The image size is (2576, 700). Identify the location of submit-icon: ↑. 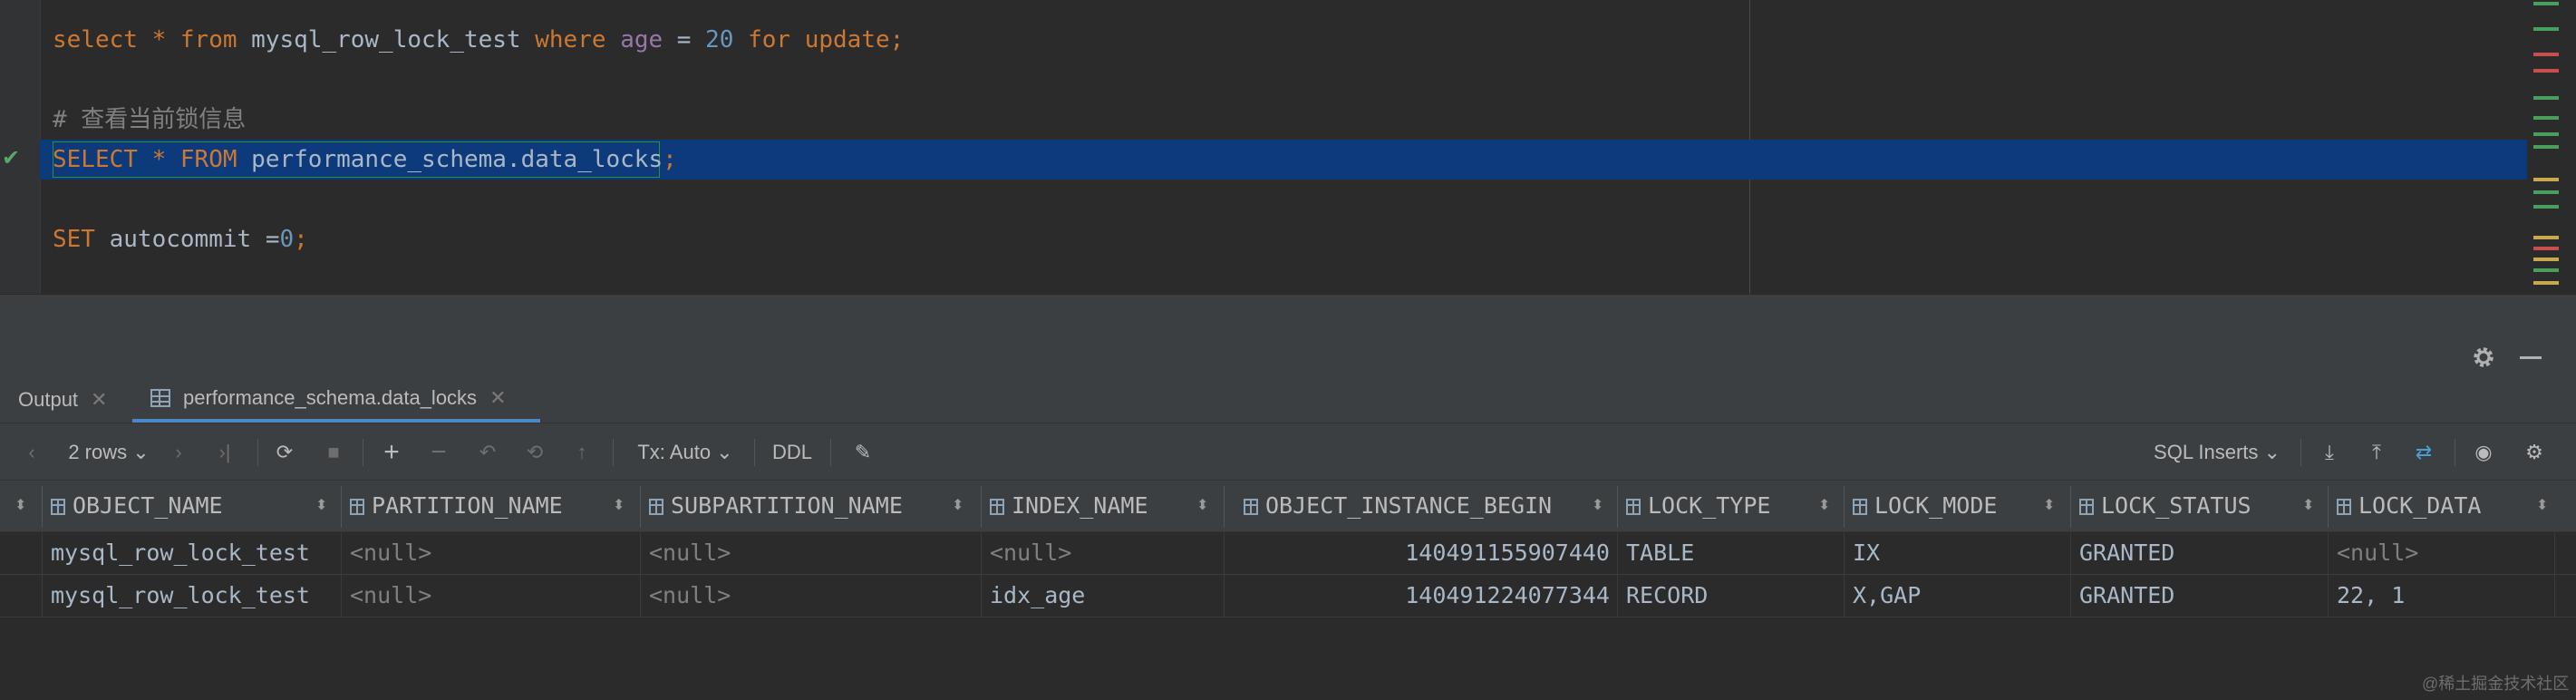
(582, 452).